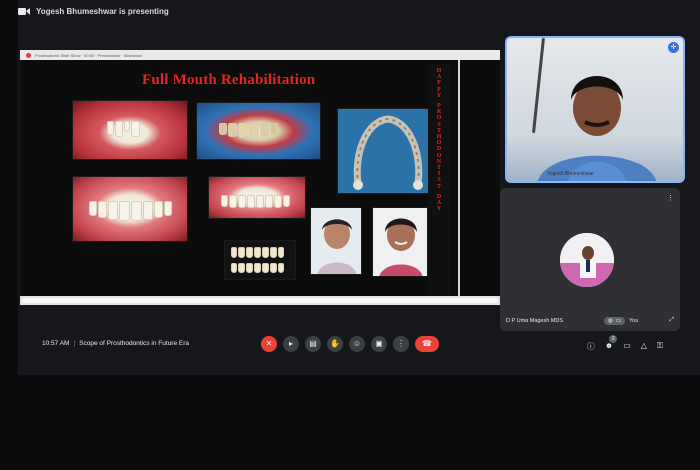 This screenshot has width=700, height=470. Describe the element at coordinates (379, 344) in the screenshot. I see `present-screen-icon: ▣` at that location.